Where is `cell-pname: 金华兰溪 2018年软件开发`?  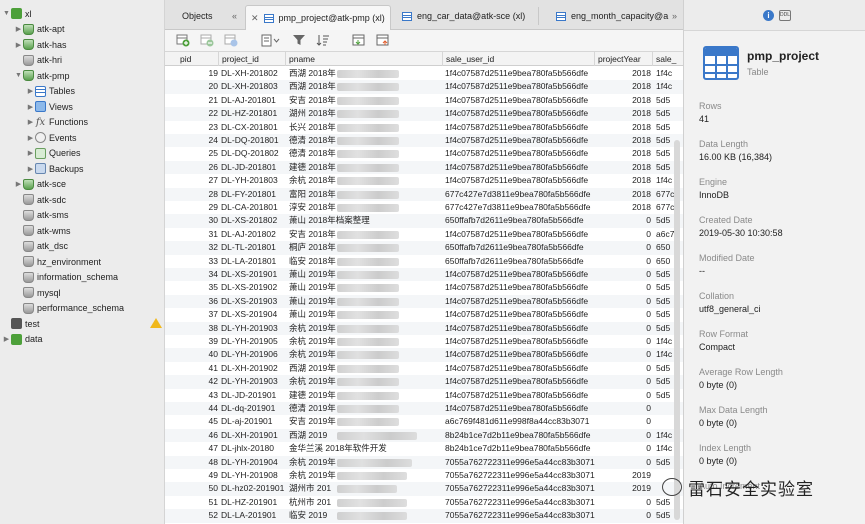 cell-pname: 金华兰溪 2018年软件开发 is located at coordinates (366, 448).